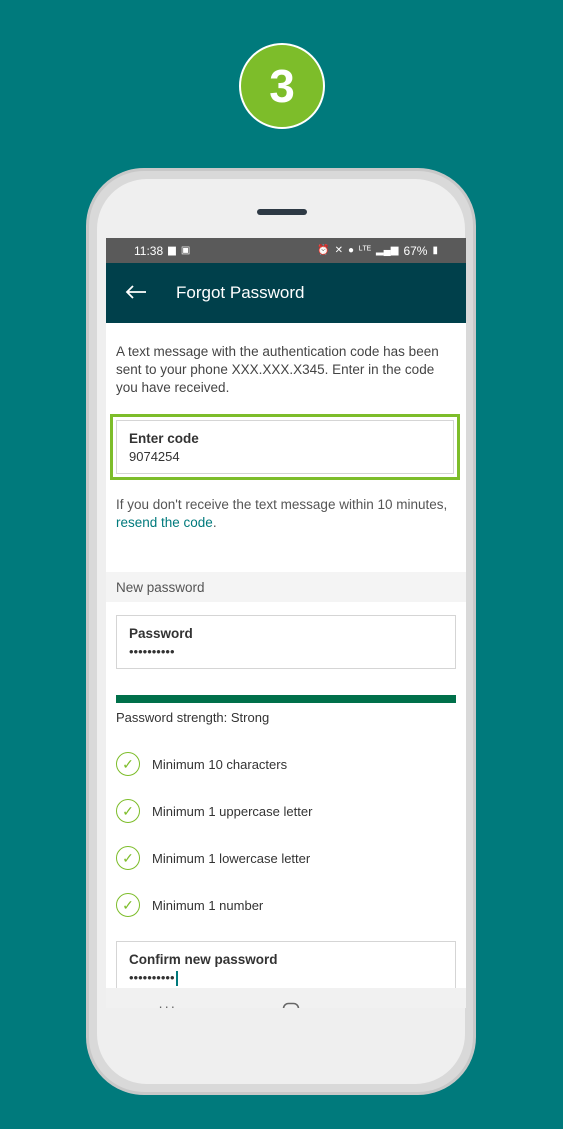 This screenshot has width=563, height=1129. Describe the element at coordinates (286, 699) in the screenshot. I see `password-strength-bar` at that location.